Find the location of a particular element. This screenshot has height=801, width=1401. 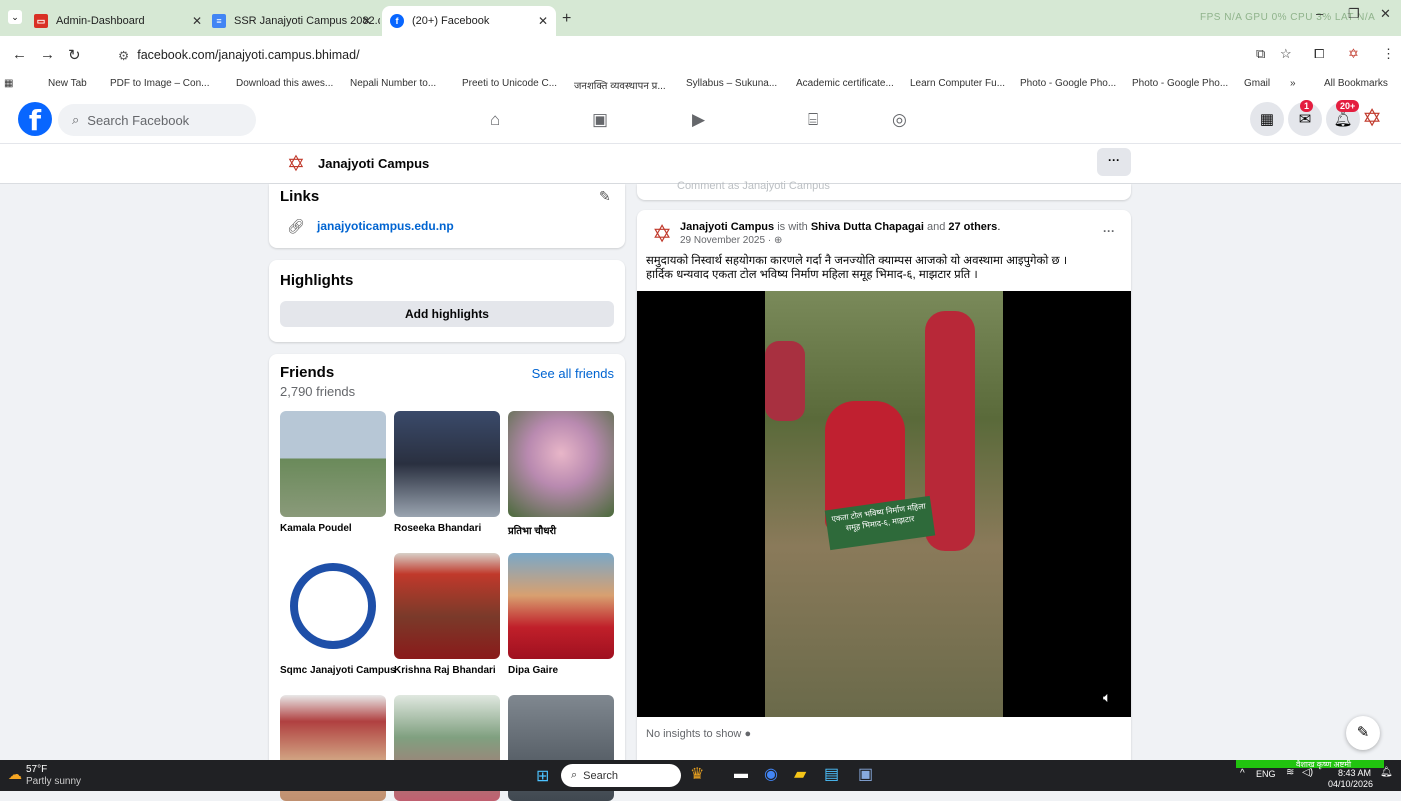

bookmark-overflow: » is located at coordinates (1293, 83).